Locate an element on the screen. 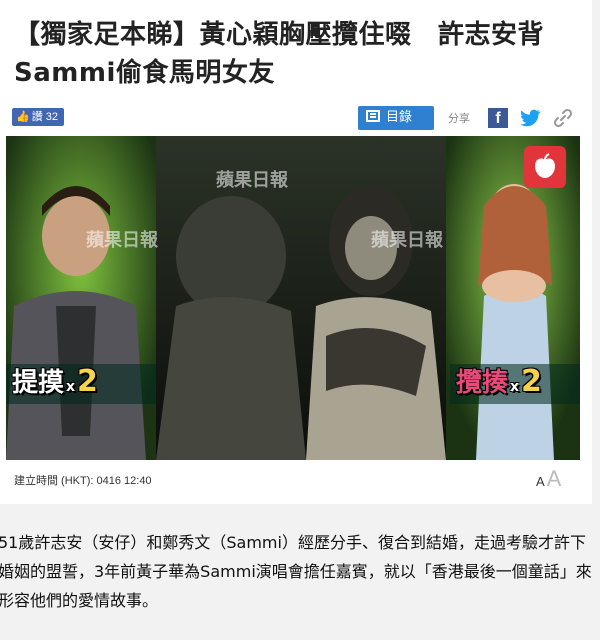 The image size is (600, 640). font-size-small-button: A is located at coordinates (540, 481).